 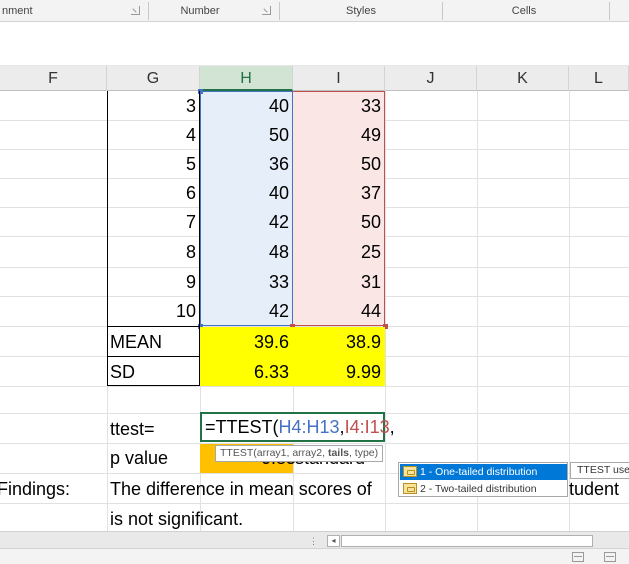 What do you see at coordinates (339, 311) in the screenshot?
I see `table-cell-i: 44` at bounding box center [339, 311].